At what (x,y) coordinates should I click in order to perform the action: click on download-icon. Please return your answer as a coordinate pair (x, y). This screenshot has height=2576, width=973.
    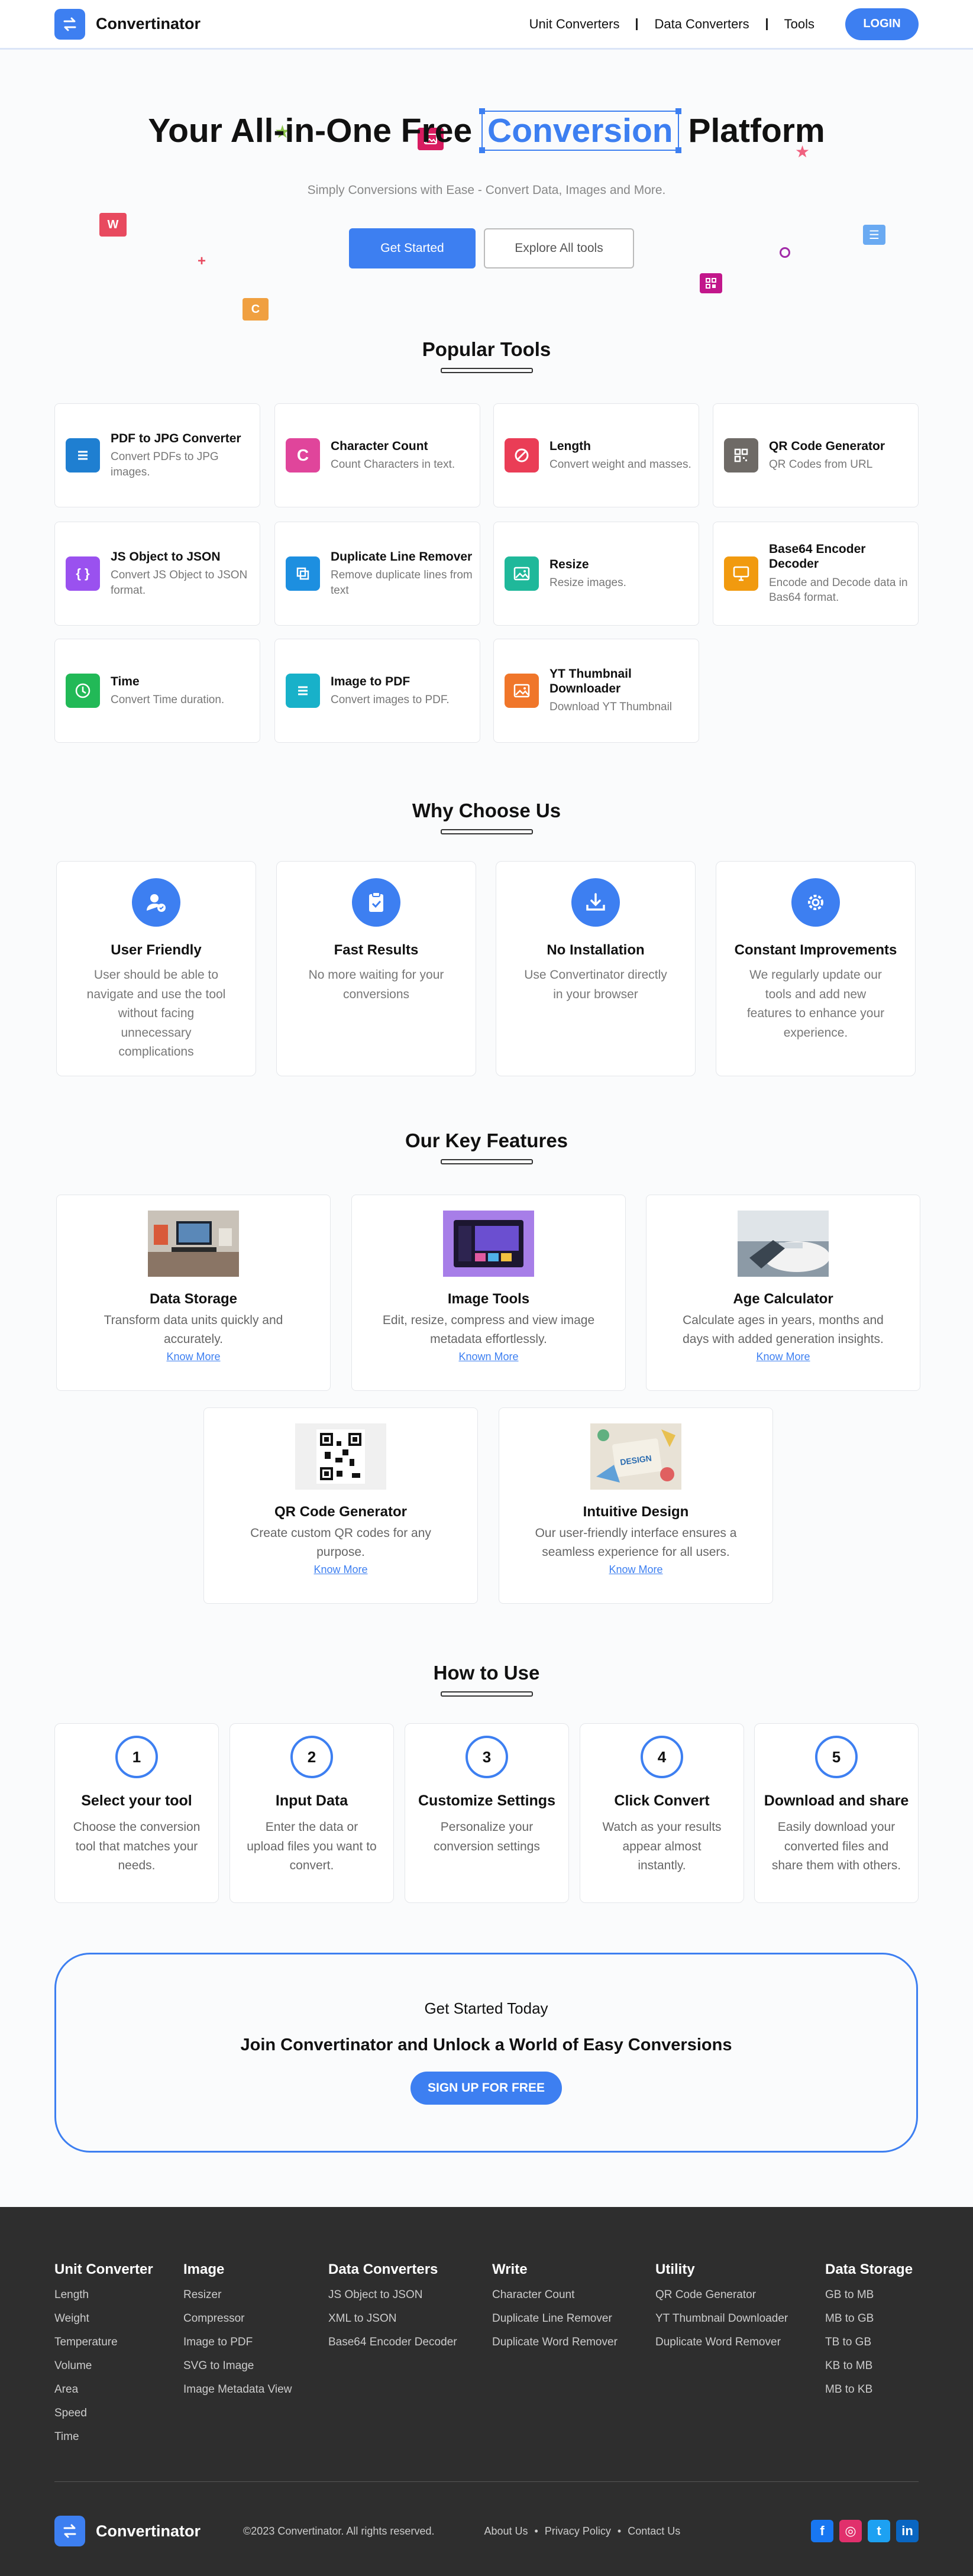
    Looking at the image, I should click on (595, 903).